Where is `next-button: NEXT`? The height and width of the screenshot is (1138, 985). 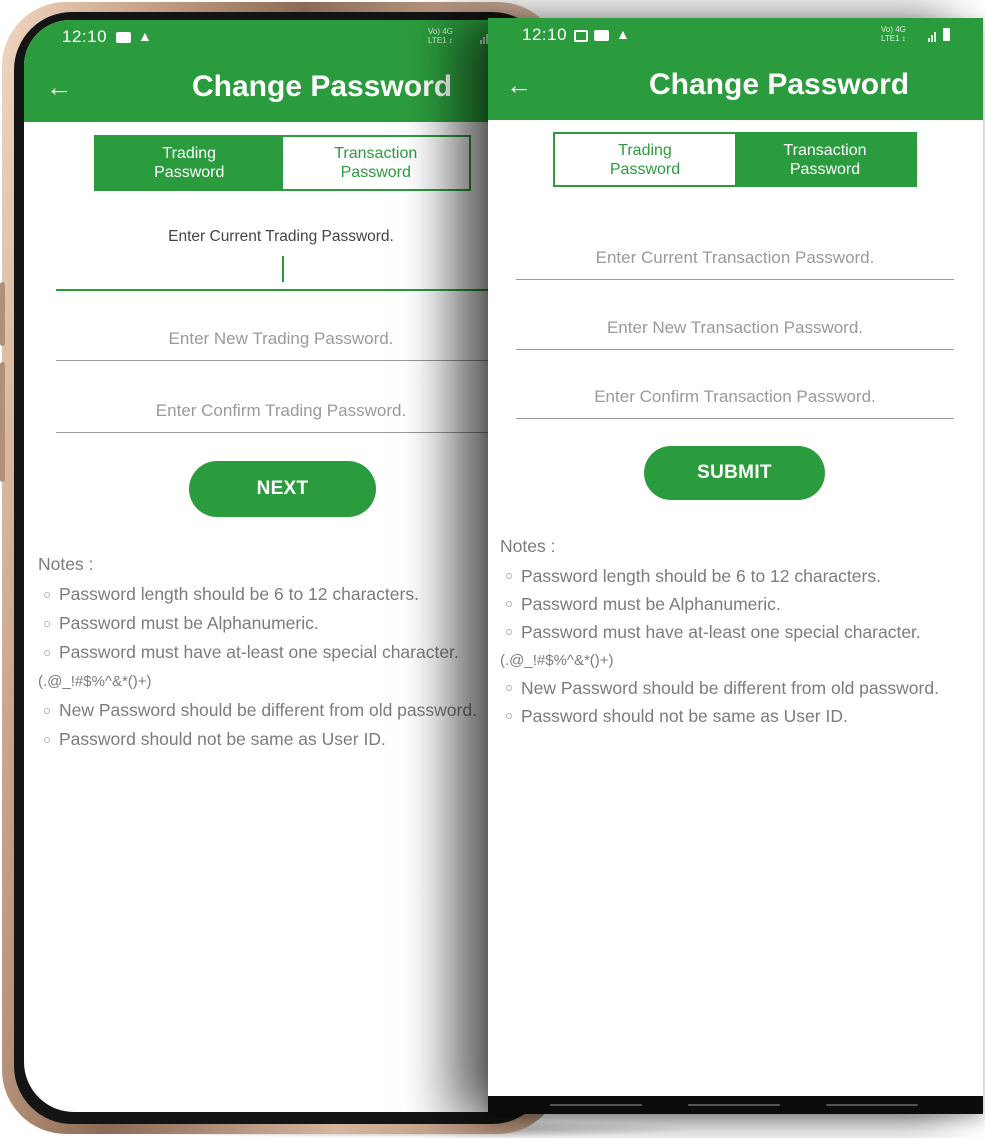 next-button: NEXT is located at coordinates (282, 489).